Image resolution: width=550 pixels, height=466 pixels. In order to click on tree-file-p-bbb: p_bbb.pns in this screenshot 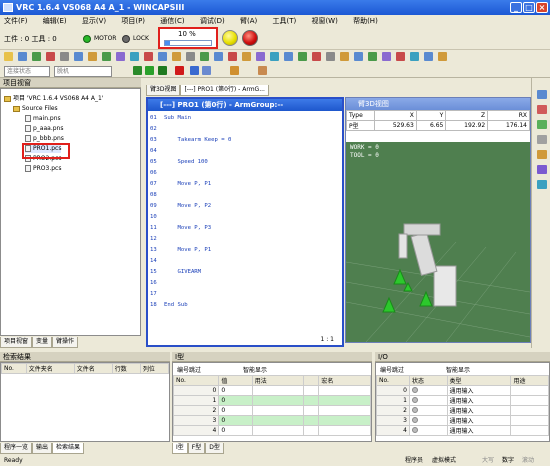, I will do `click(44, 139)`.